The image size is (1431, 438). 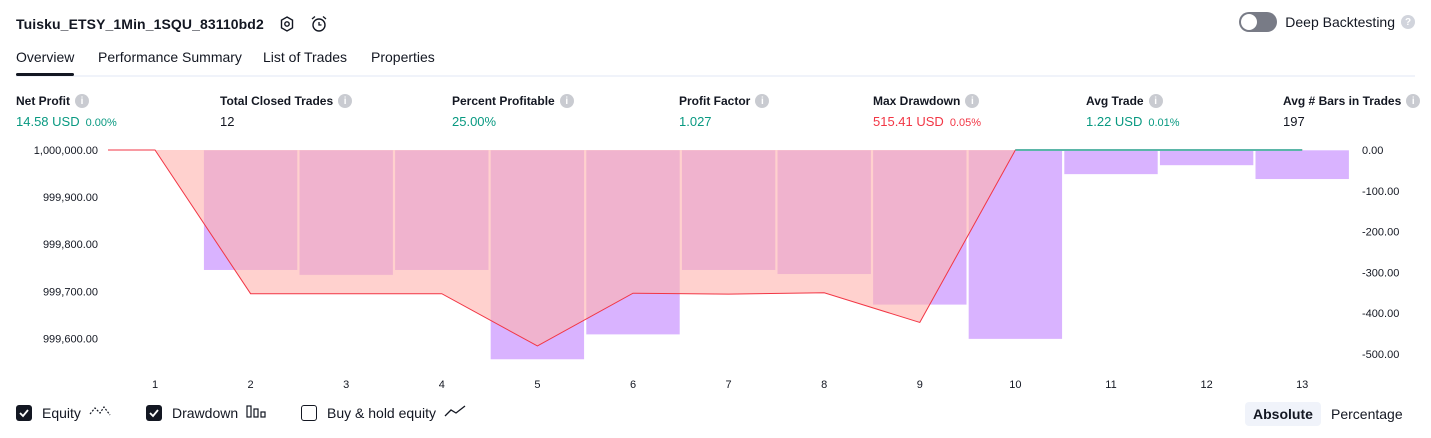 What do you see at coordinates (965, 123) in the screenshot?
I see `metric-percent: 0.05%` at bounding box center [965, 123].